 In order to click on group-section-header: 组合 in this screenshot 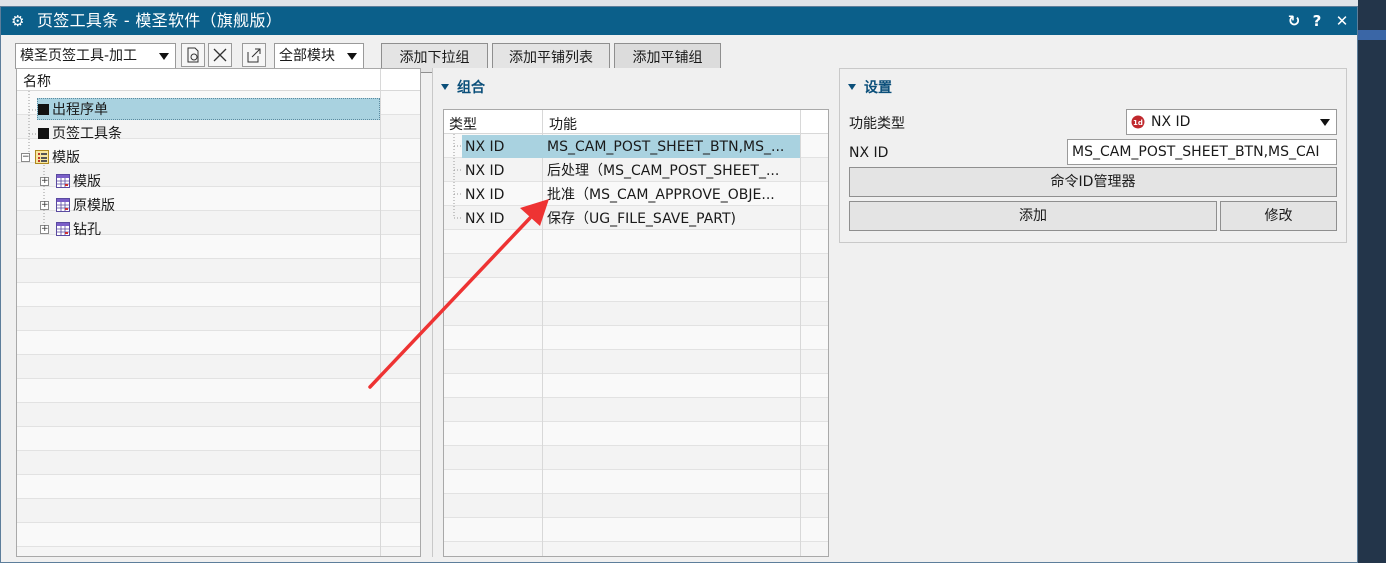, I will do `click(463, 88)`.